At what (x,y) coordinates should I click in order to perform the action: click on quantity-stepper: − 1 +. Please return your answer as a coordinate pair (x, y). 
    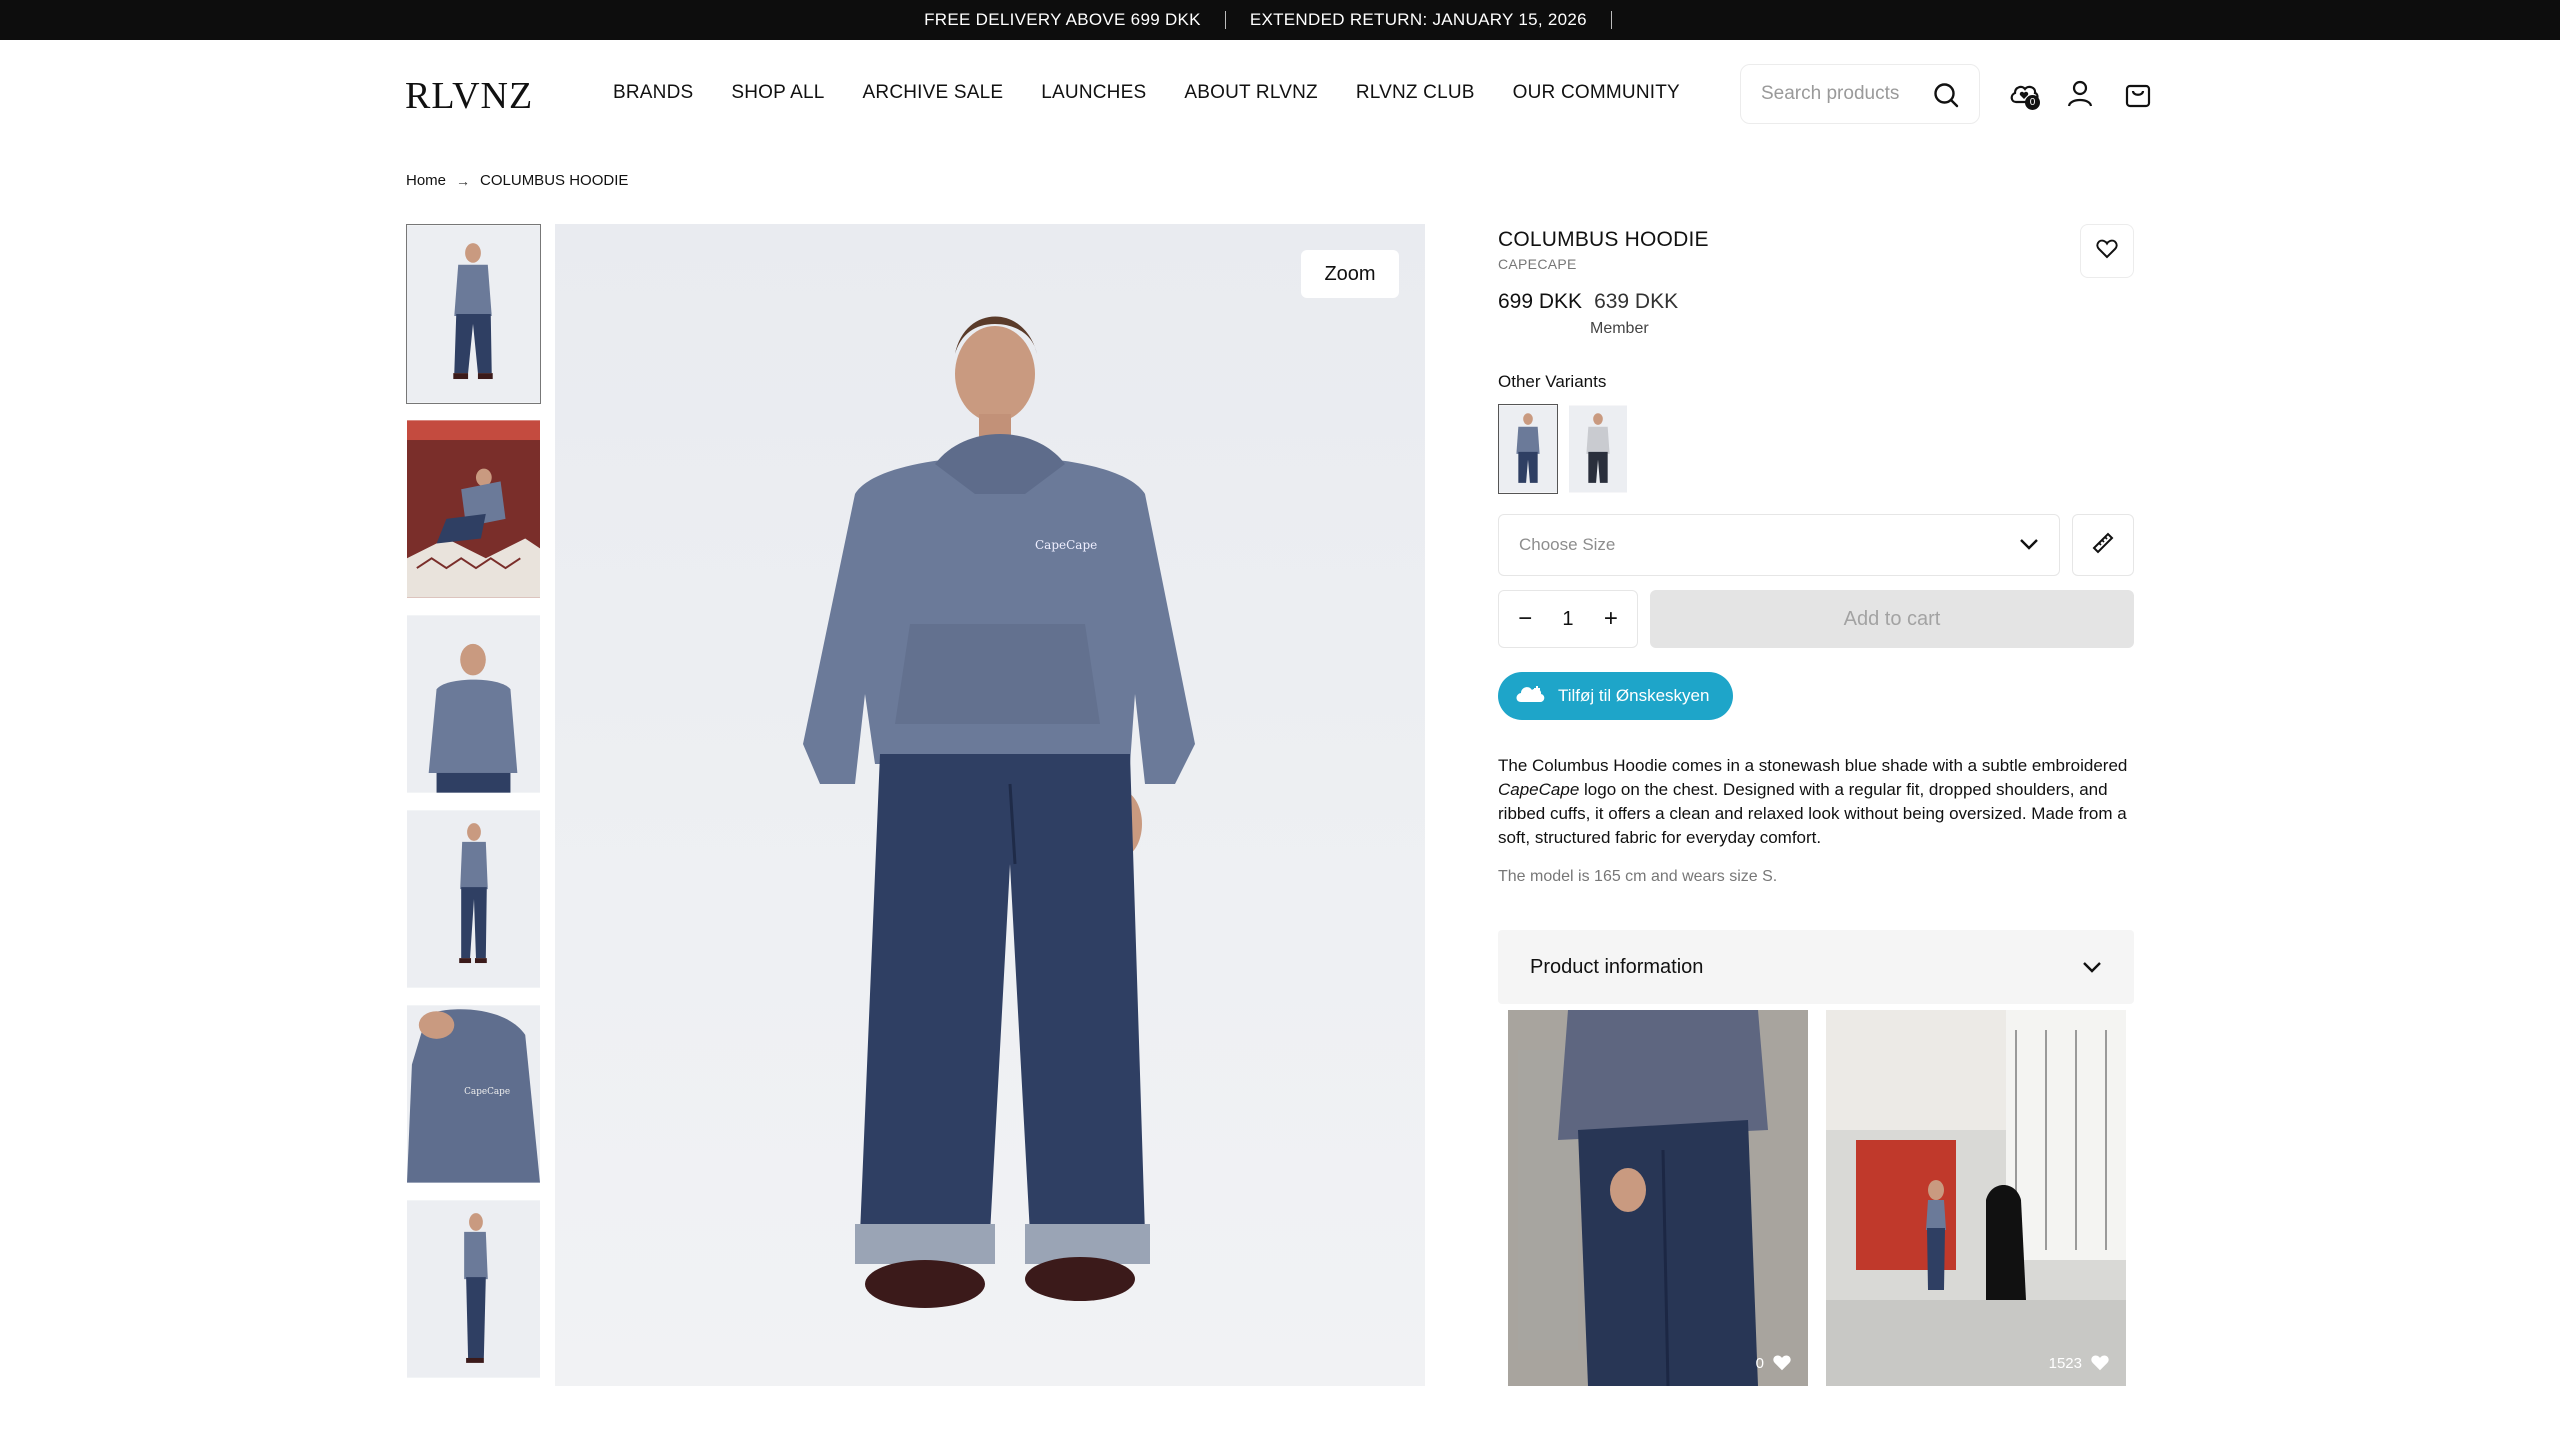
    Looking at the image, I should click on (1568, 619).